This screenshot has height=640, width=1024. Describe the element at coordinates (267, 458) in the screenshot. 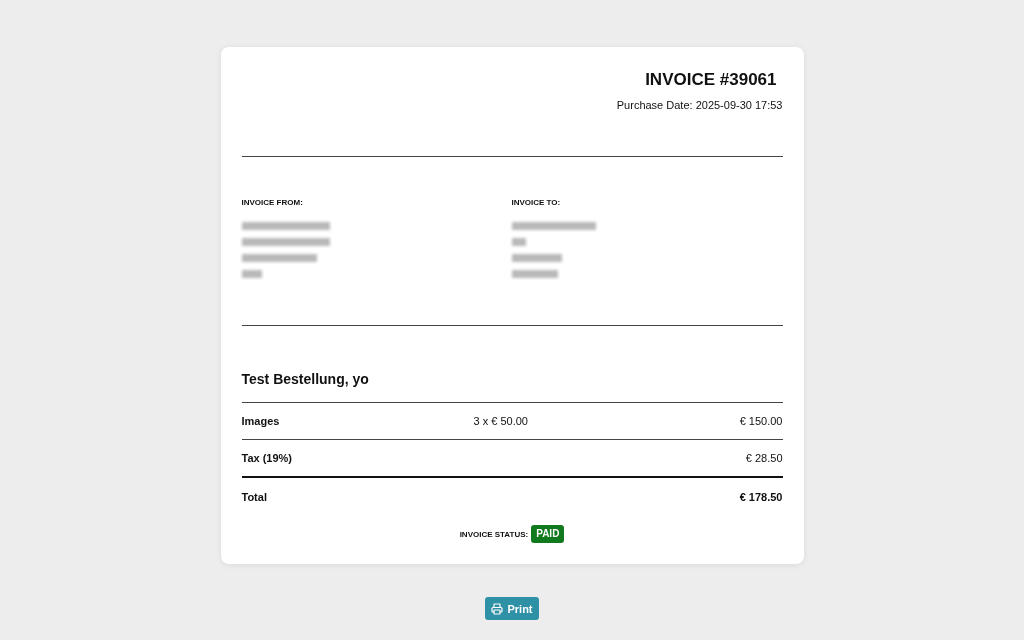

I see `tax-label: Tax (19%)` at that location.